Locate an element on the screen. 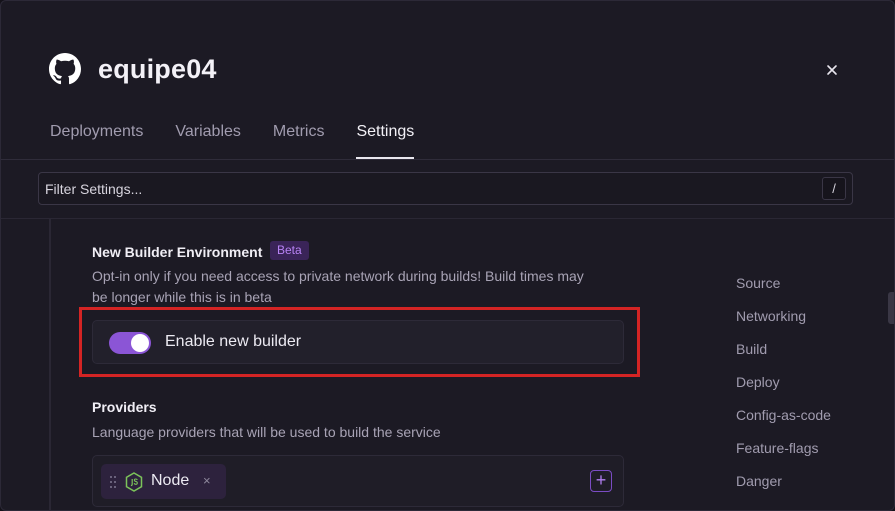 This screenshot has height=511, width=895. tabs-divider is located at coordinates (447, 159).